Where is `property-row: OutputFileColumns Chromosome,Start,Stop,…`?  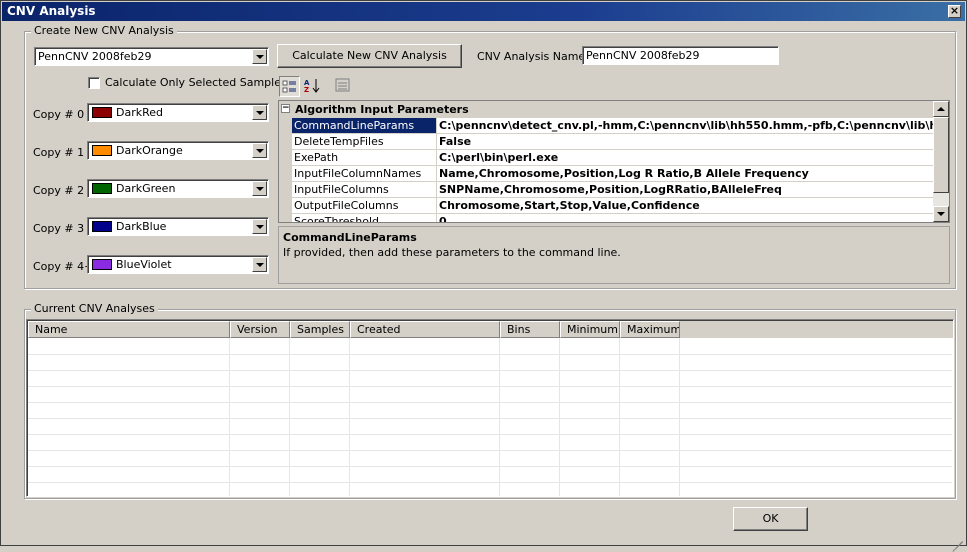 property-row: OutputFileColumns Chromosome,Start,Stop,… is located at coordinates (606, 206).